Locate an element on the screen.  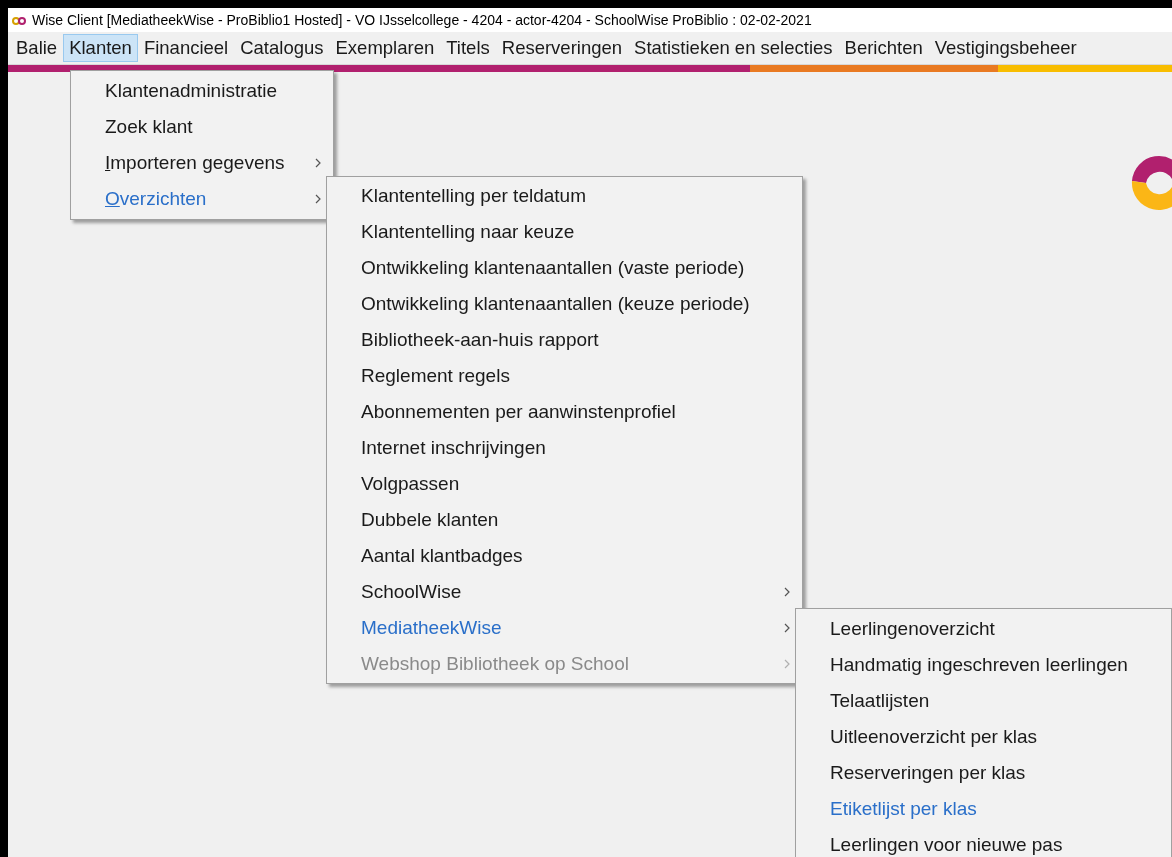
menu-item: Ontwikkeling klantenaantallen (keuze periode) is located at coordinates (564, 304).